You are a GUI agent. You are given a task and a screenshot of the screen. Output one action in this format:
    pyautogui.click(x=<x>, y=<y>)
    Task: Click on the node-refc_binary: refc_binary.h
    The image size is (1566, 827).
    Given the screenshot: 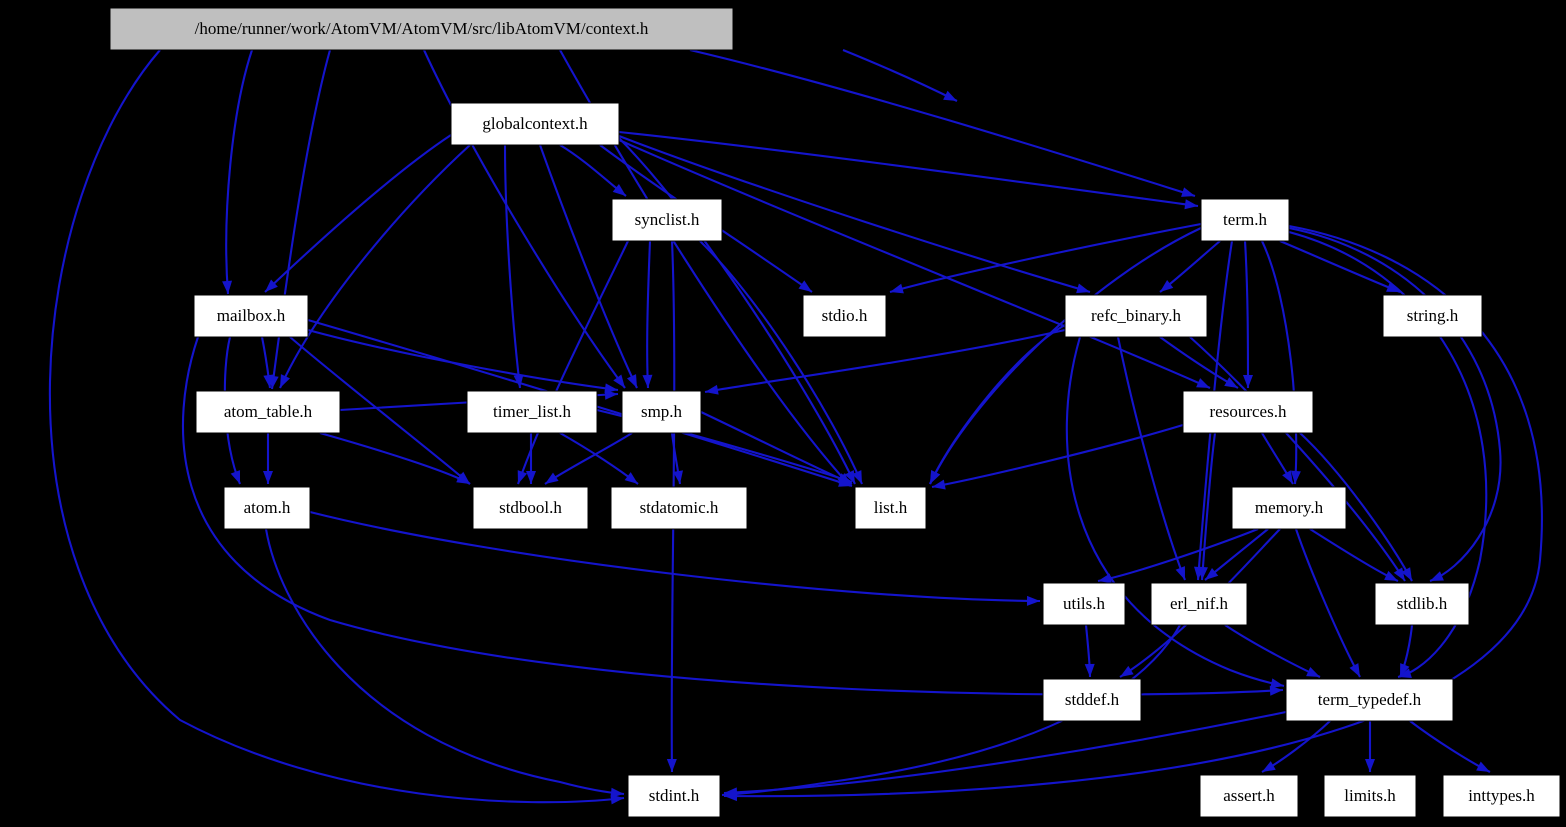 What is the action you would take?
    pyautogui.click(x=1136, y=316)
    